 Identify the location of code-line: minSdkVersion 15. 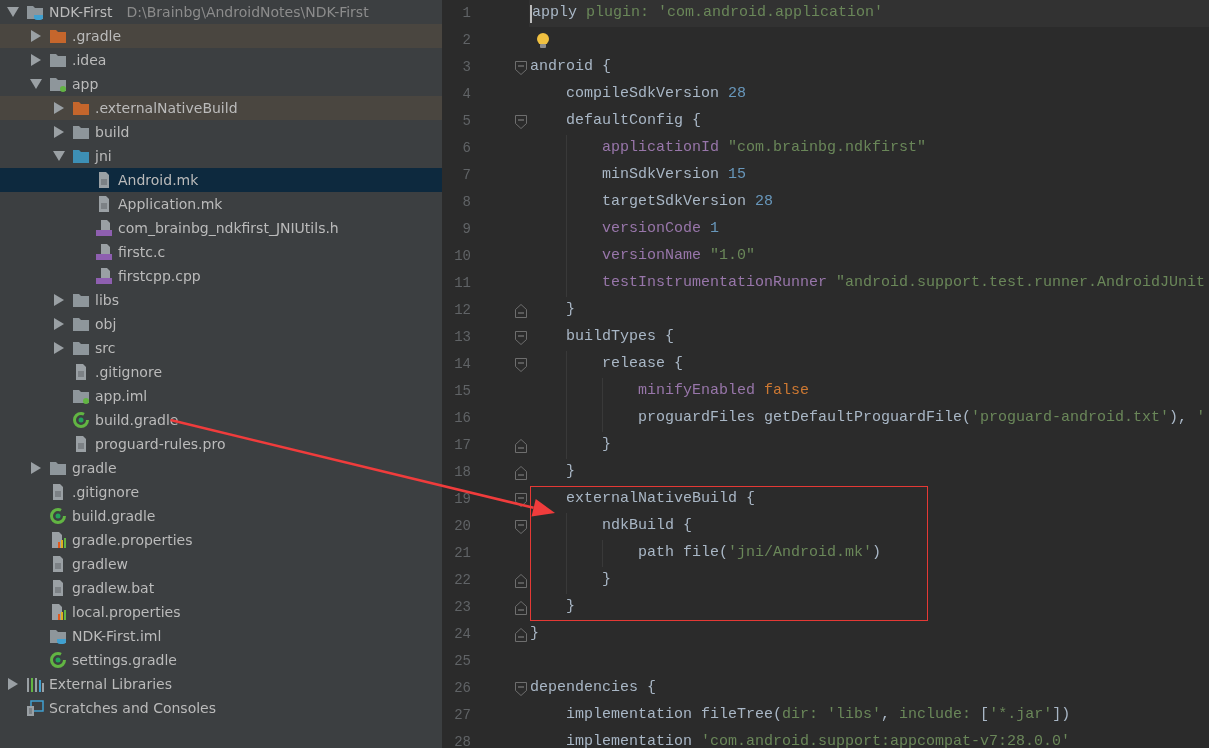
(674, 175).